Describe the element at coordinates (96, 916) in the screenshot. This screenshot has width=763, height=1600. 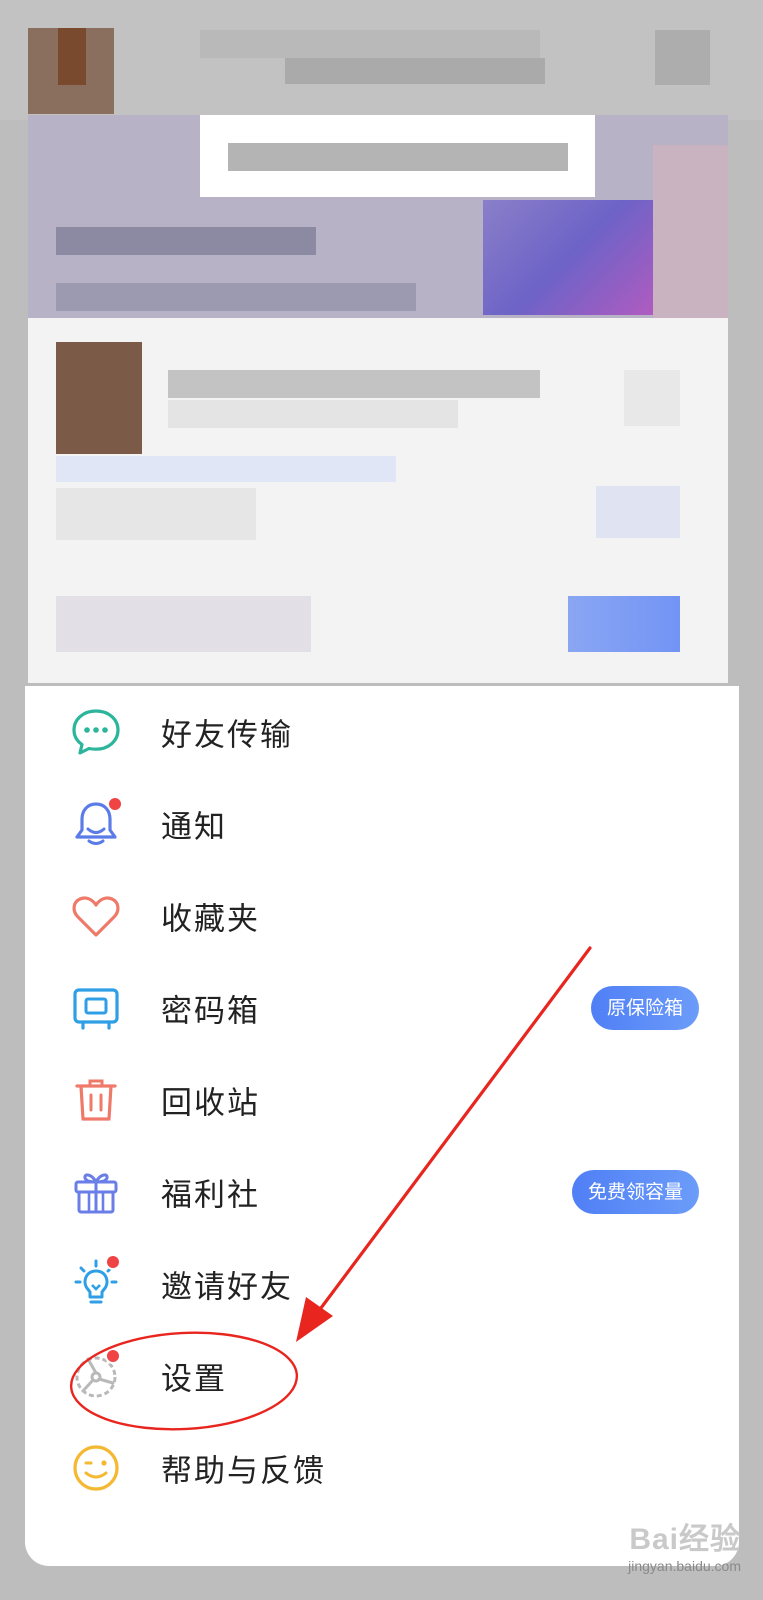
I see `heart-icon` at that location.